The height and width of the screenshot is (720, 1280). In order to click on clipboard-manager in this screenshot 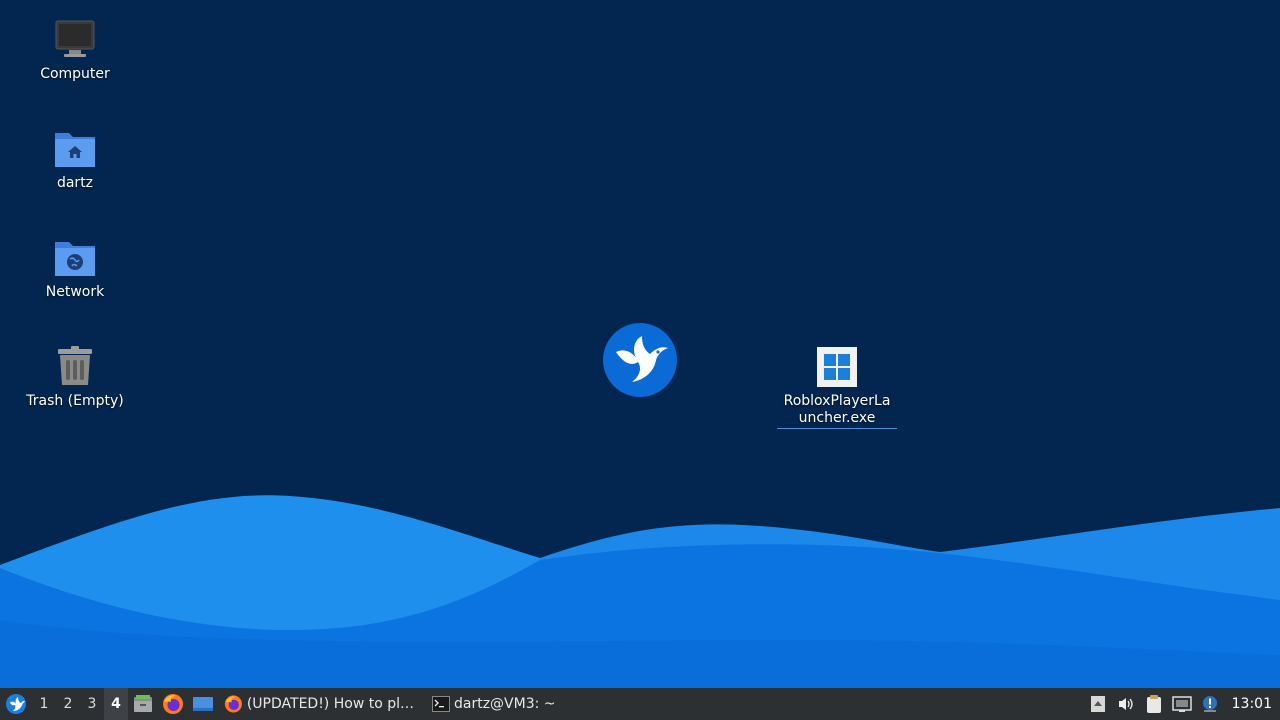, I will do `click(1154, 704)`.